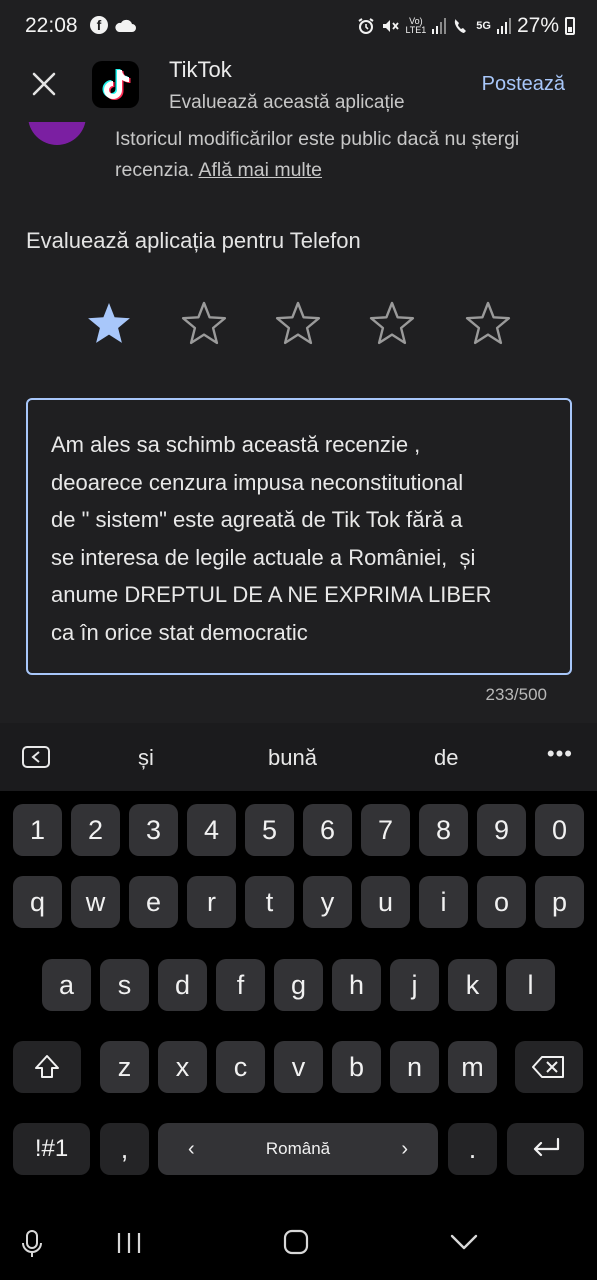 The image size is (597, 1280). I want to click on keyboard-toolbar-back-icon, so click(36, 757).